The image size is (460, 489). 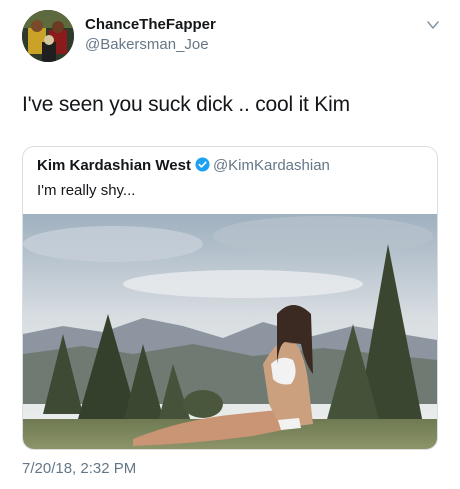 What do you see at coordinates (150, 24) in the screenshot?
I see `display-name: ChanceTheFapper` at bounding box center [150, 24].